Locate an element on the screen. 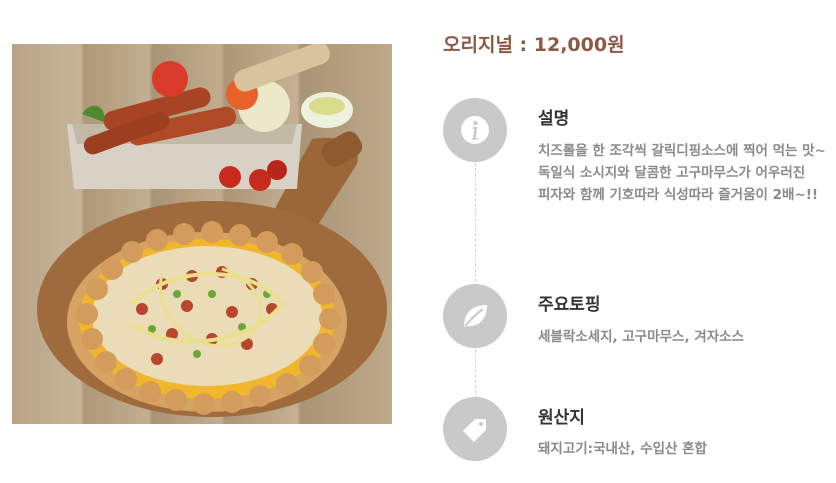  price-label: 오리지널 : 12,000원 is located at coordinates (534, 45).